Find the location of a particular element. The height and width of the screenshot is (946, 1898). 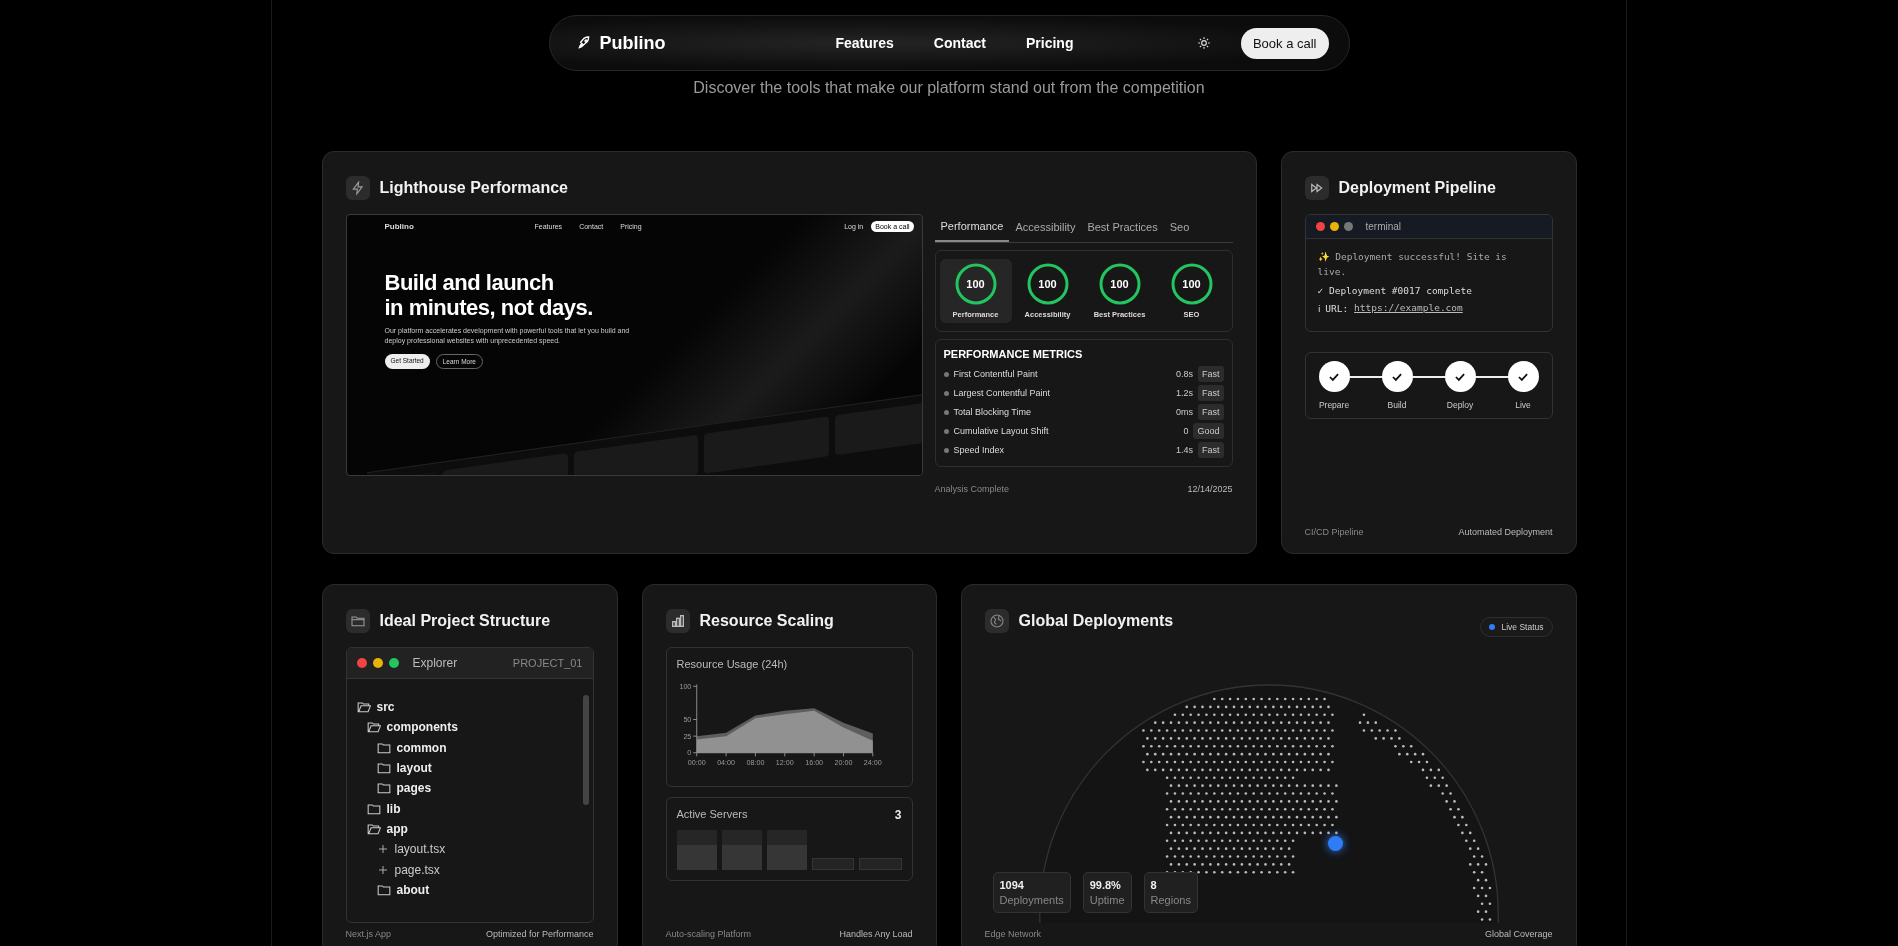

metric-value: 0.8s is located at coordinates (1184, 374).